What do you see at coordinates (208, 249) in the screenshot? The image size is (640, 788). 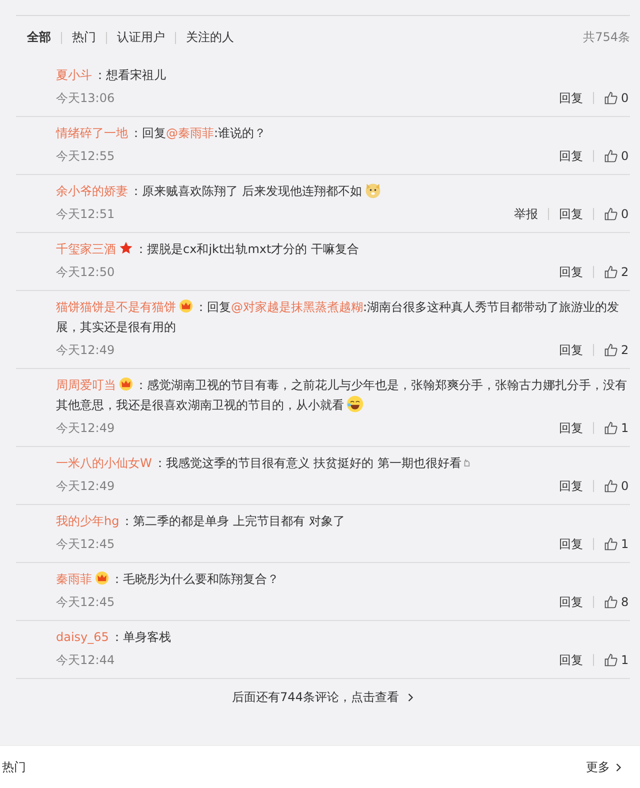 I see `comment-text: 千玺家三酒 ：摆脱是cx和jkt出轨mxt才分的 干嘛复合` at bounding box center [208, 249].